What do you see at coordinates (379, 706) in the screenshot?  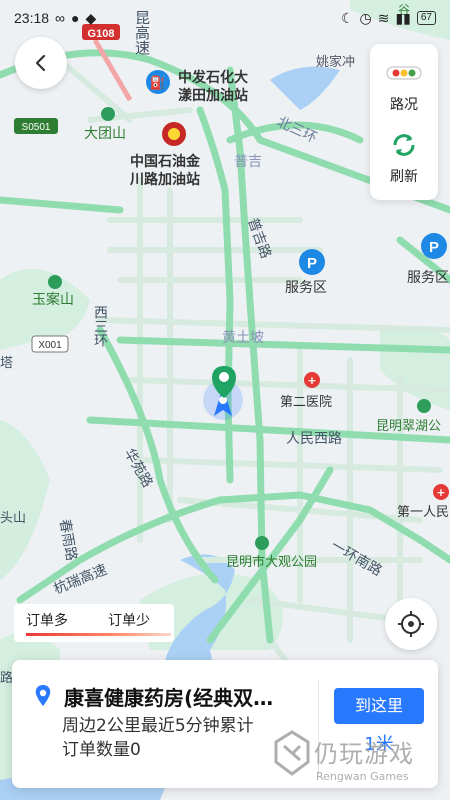 I see `navigate-here-button: 到这里` at bounding box center [379, 706].